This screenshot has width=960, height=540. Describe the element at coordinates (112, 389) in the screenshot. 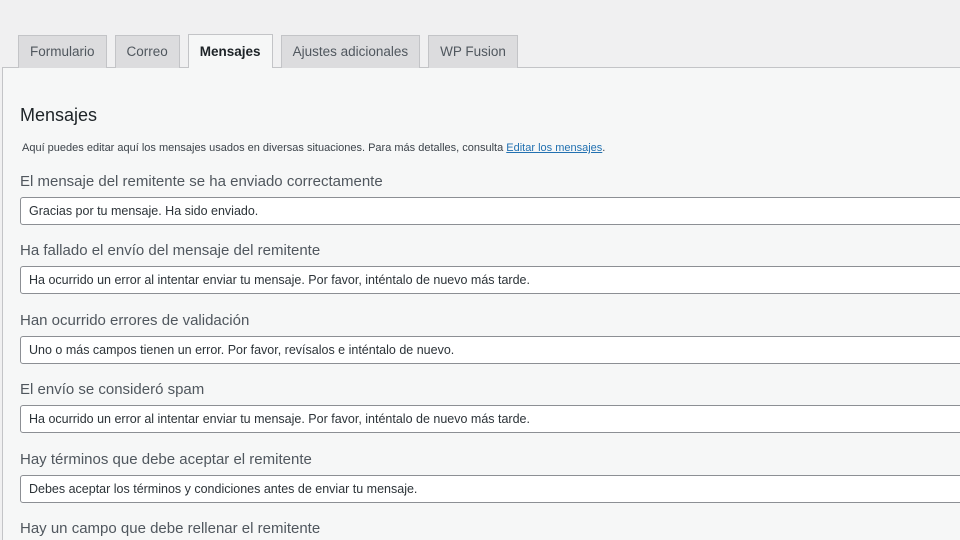

I see `field-label-spam: El envío se consideró spam` at that location.